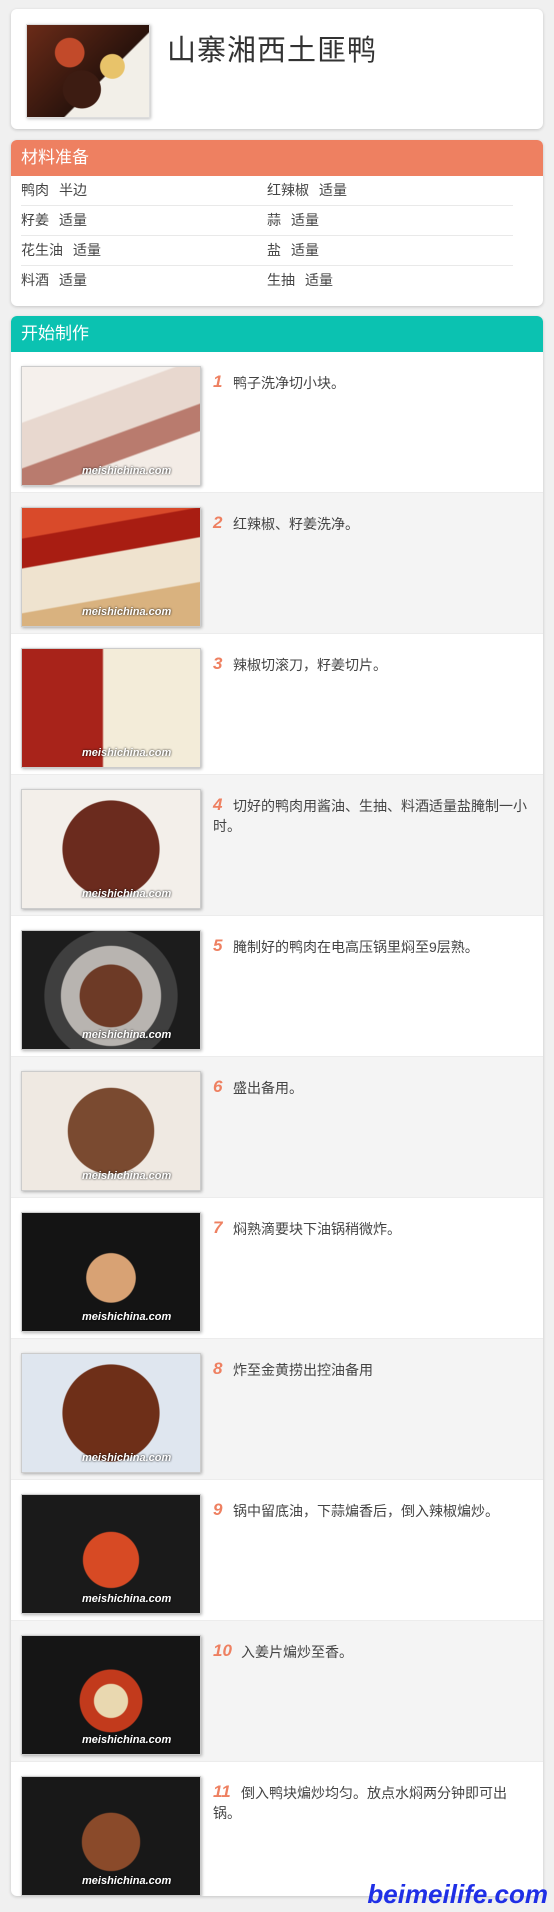 This screenshot has height=1912, width=554. I want to click on ingredient-item: 花生油 适量, so click(144, 250).